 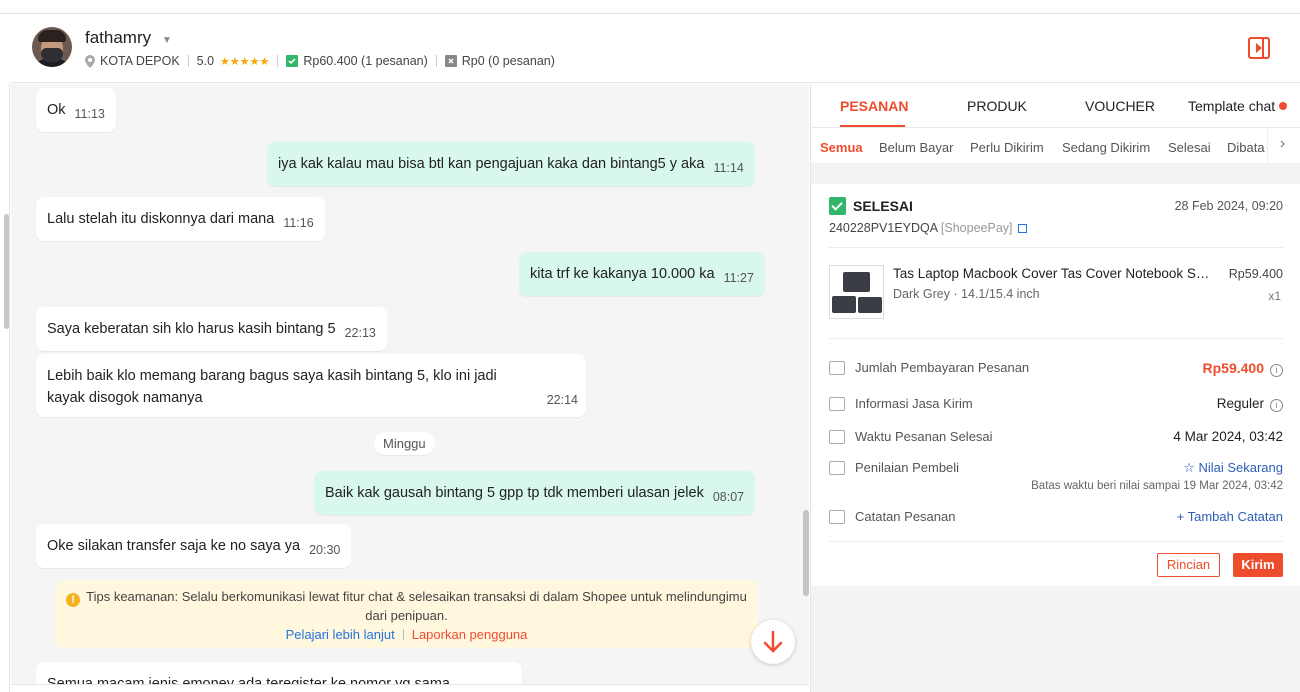 I want to click on tab-pesanan: PESANAN, so click(x=874, y=106).